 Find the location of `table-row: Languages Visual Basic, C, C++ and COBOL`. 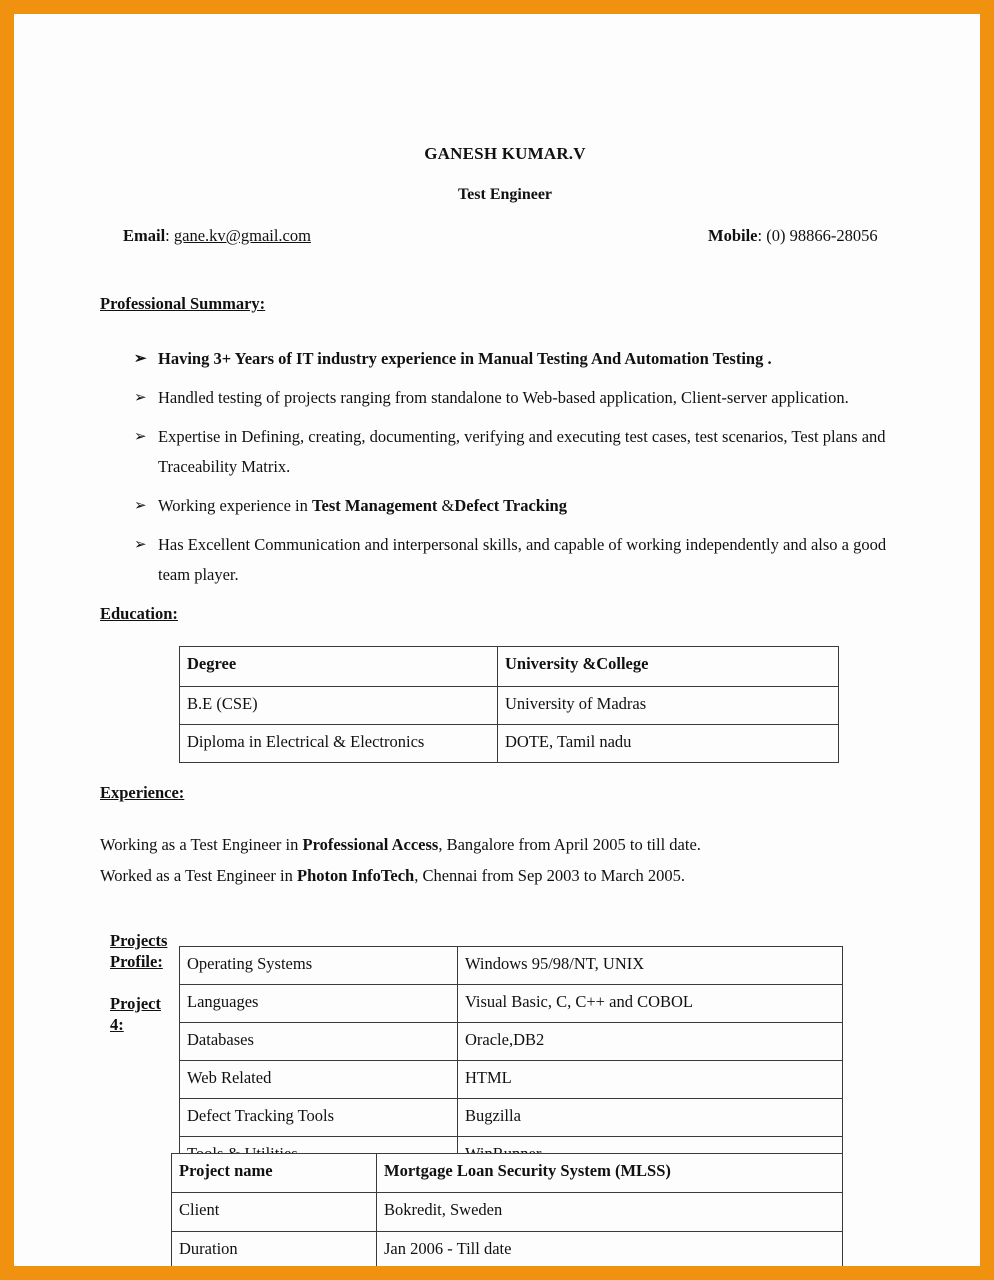

table-row: Languages Visual Basic, C, C++ and COBOL is located at coordinates (511, 1003).